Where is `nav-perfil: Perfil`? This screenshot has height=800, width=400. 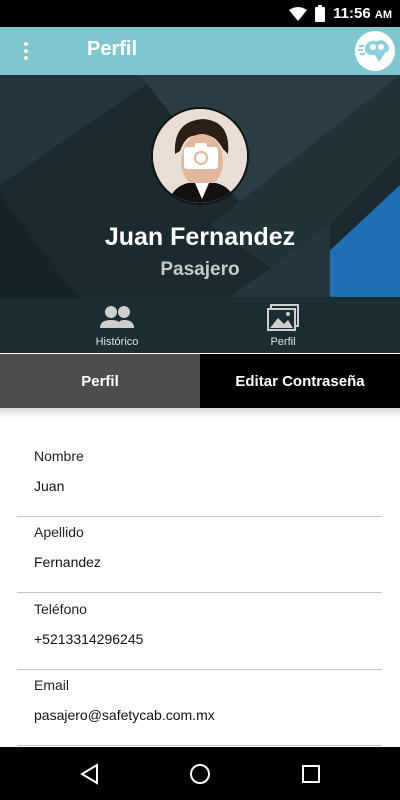
nav-perfil: Perfil is located at coordinates (283, 325).